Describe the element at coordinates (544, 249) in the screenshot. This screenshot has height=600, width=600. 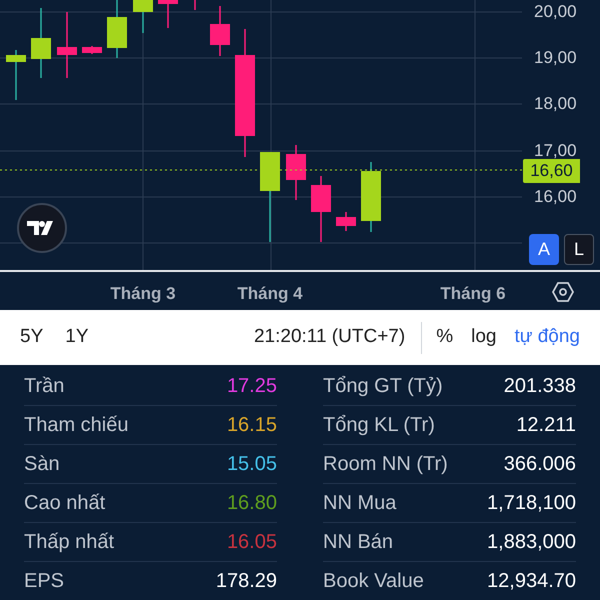
I see `scale-button: A` at that location.